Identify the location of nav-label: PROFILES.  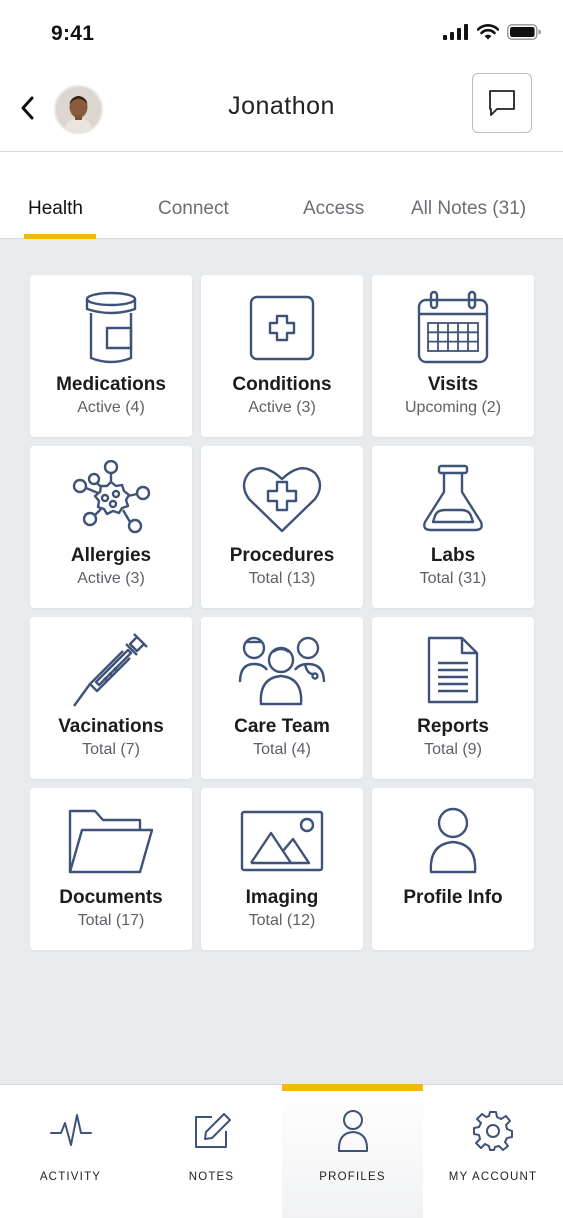
(352, 1177).